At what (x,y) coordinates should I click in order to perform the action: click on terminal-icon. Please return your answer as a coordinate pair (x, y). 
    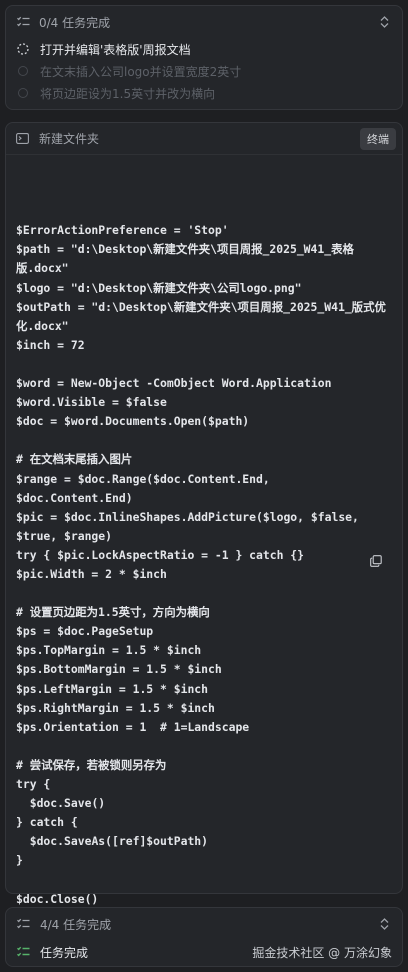
    Looking at the image, I should click on (23, 139).